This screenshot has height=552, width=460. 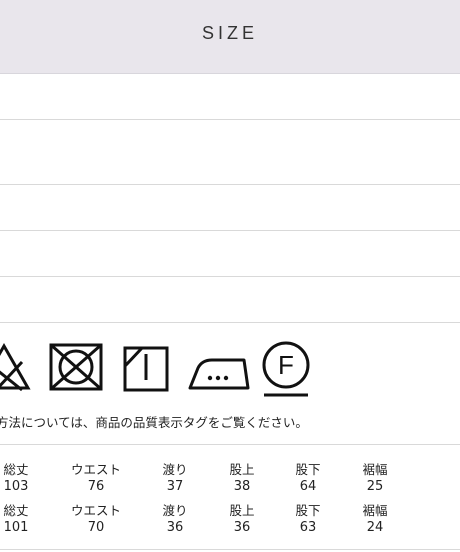 What do you see at coordinates (154, 422) in the screenshot?
I see `care-note: 方法については、商品の品質表示タグをご覧ください。` at bounding box center [154, 422].